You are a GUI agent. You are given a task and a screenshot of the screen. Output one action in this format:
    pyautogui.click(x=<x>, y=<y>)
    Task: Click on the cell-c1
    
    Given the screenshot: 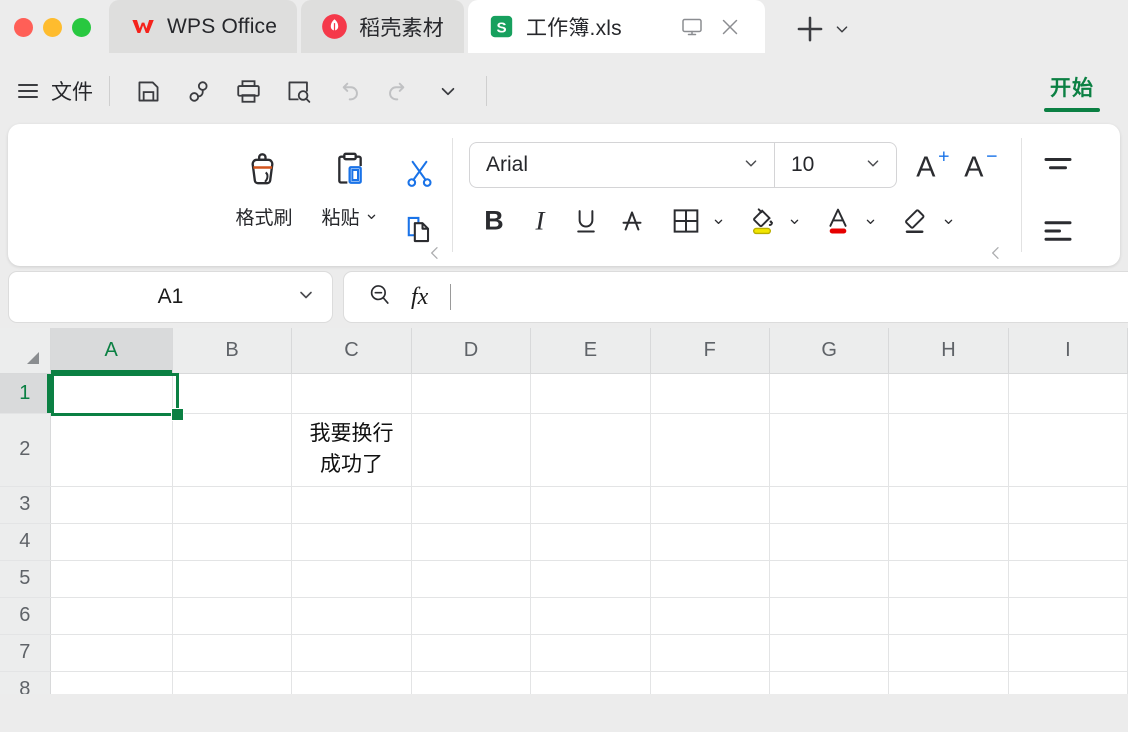 What is the action you would take?
    pyautogui.click(x=351, y=393)
    